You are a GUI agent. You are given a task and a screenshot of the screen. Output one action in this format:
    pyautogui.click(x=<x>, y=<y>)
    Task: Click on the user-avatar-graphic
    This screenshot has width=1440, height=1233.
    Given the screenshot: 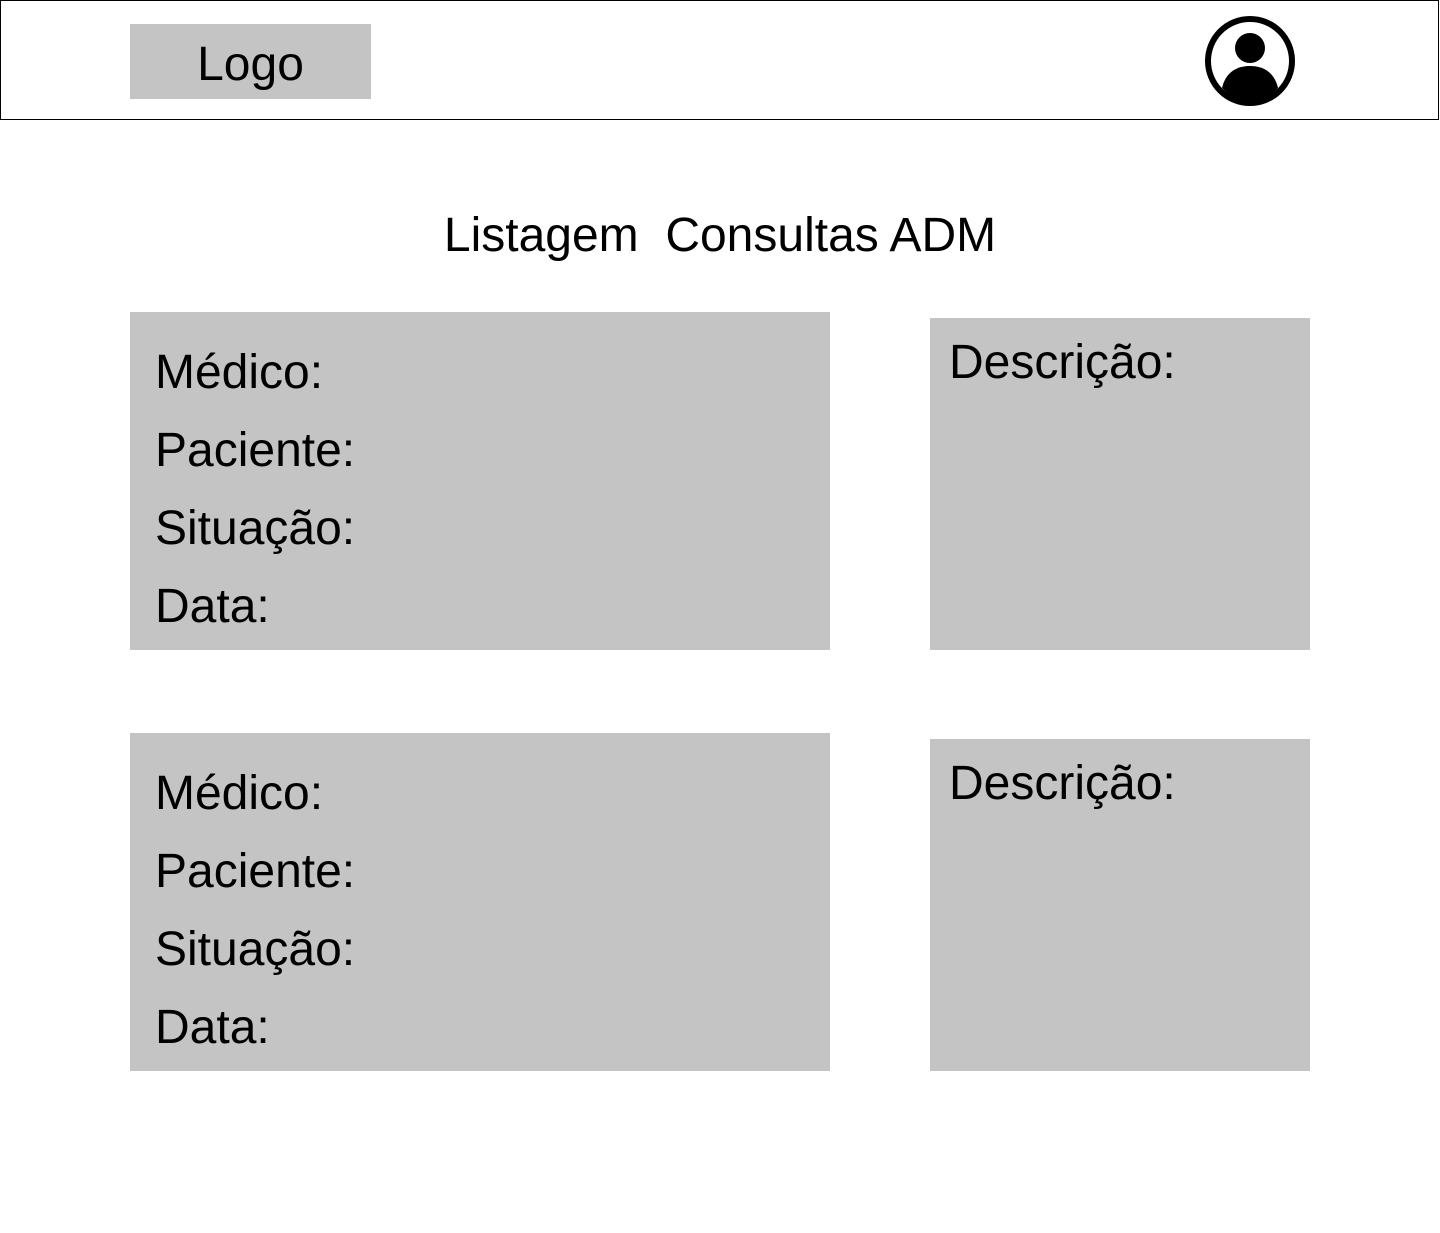 What is the action you would take?
    pyautogui.click(x=1250, y=61)
    